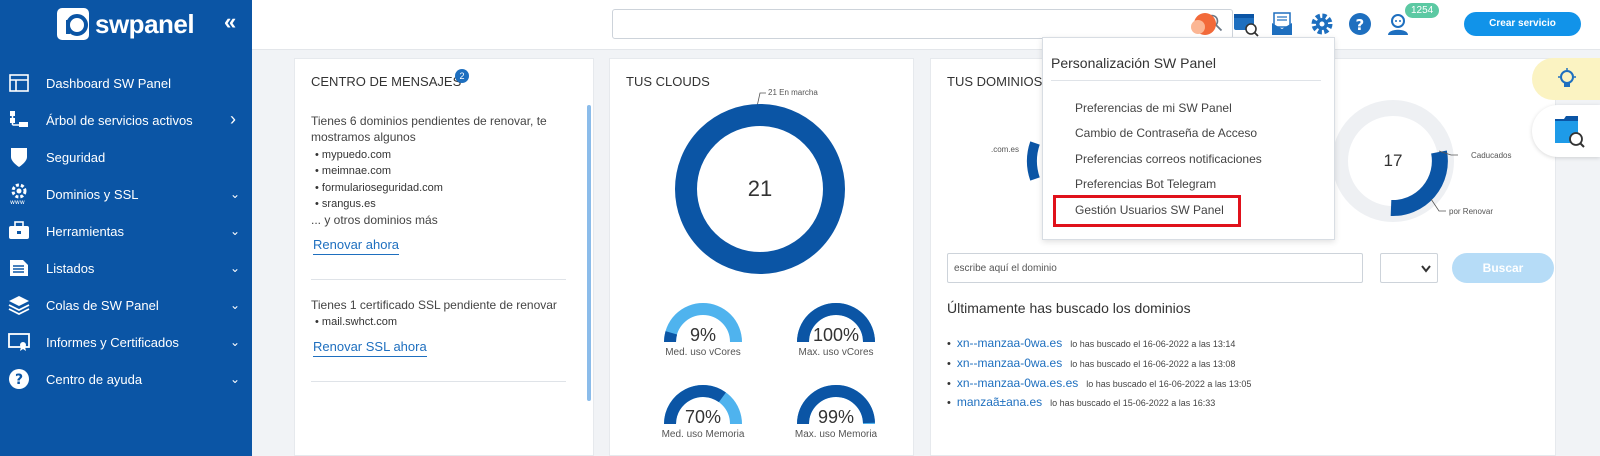 This screenshot has height=456, width=1600. I want to click on list-icon, so click(19, 268).